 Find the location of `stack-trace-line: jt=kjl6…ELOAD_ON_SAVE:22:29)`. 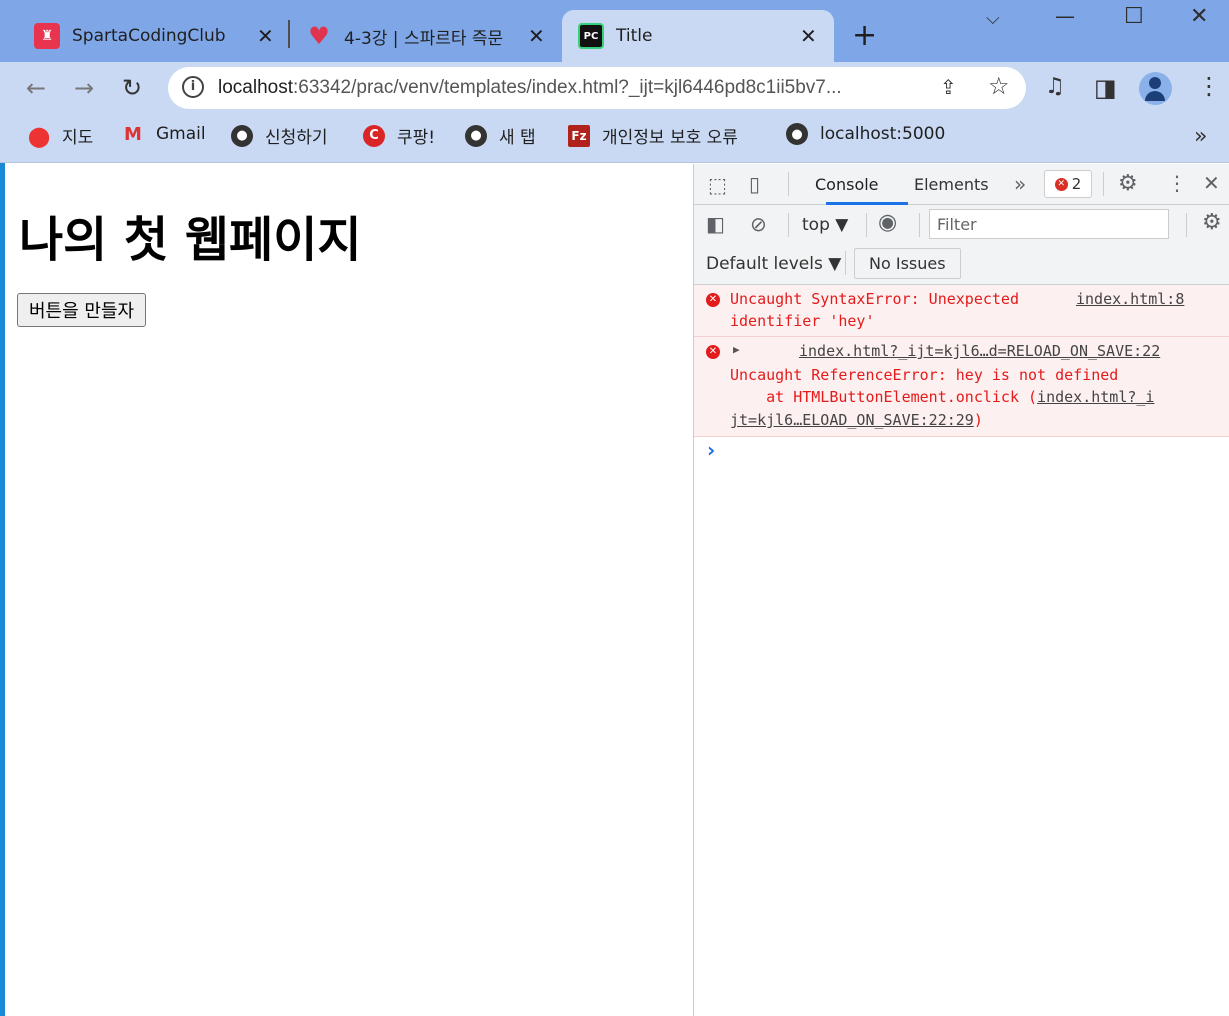

stack-trace-line: jt=kjl6…ELOAD_ON_SAVE:22:29) is located at coordinates (856, 420).